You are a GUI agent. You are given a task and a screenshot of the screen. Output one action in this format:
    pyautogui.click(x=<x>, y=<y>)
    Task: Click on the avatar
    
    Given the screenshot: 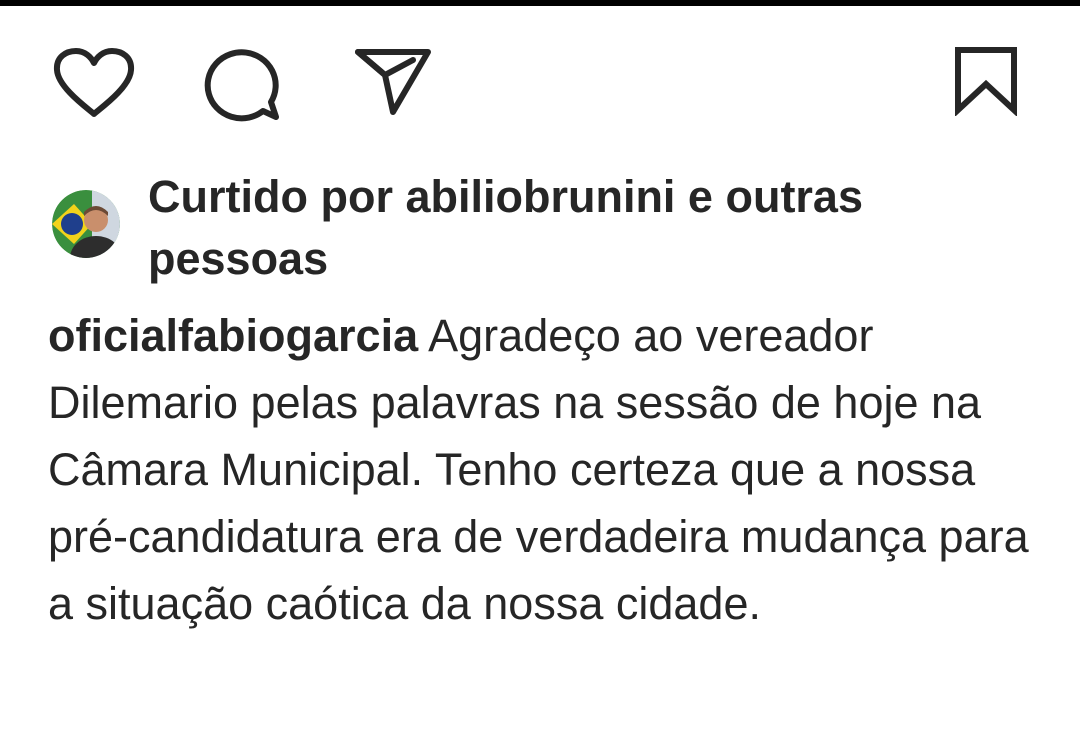 What is the action you would take?
    pyautogui.click(x=86, y=224)
    